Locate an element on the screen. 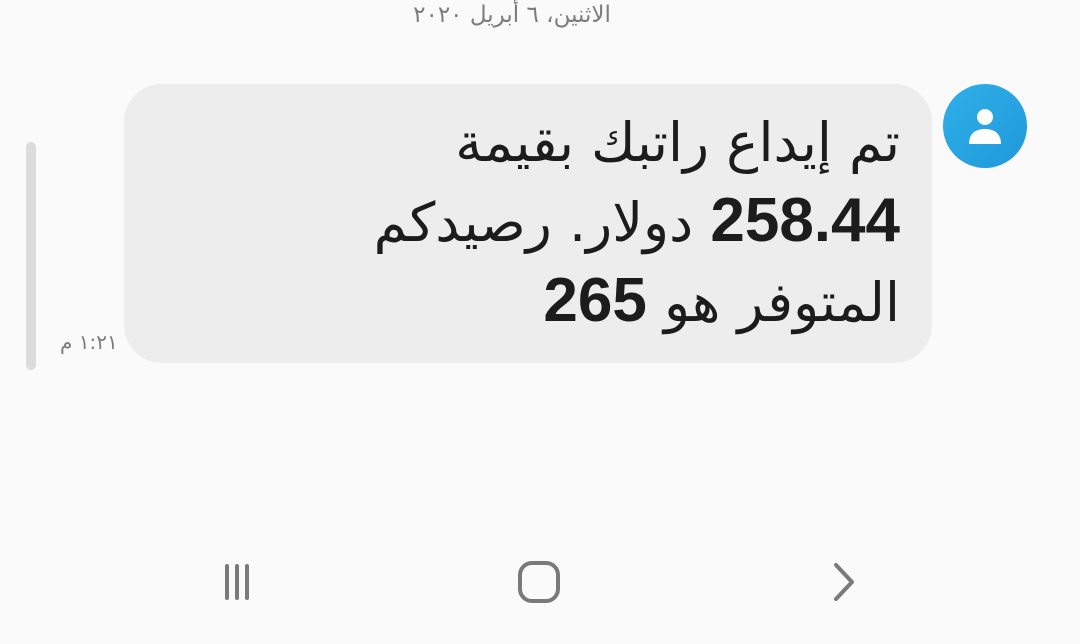 The image size is (1080, 644). message-line-2-text: دولار. رصيدكم is located at coordinates (542, 222).